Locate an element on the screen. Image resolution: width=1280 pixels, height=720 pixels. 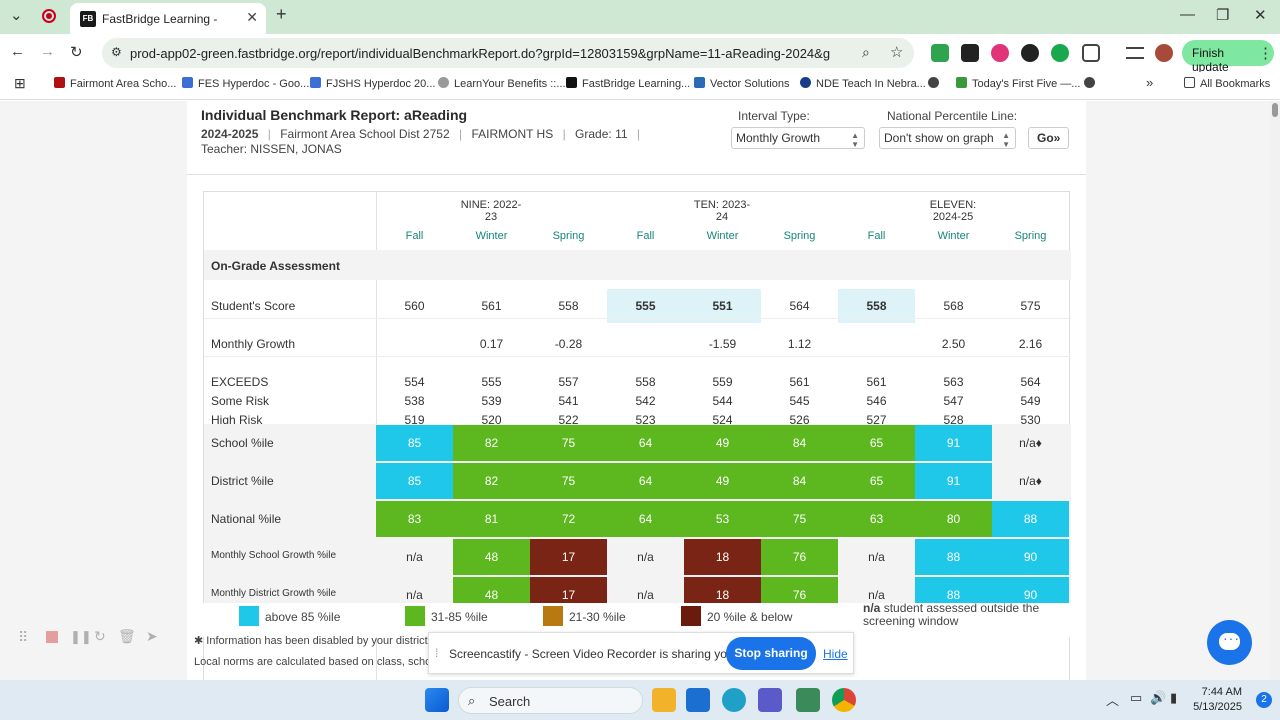
globe-bookmark-icon is located at coordinates (936, 83).